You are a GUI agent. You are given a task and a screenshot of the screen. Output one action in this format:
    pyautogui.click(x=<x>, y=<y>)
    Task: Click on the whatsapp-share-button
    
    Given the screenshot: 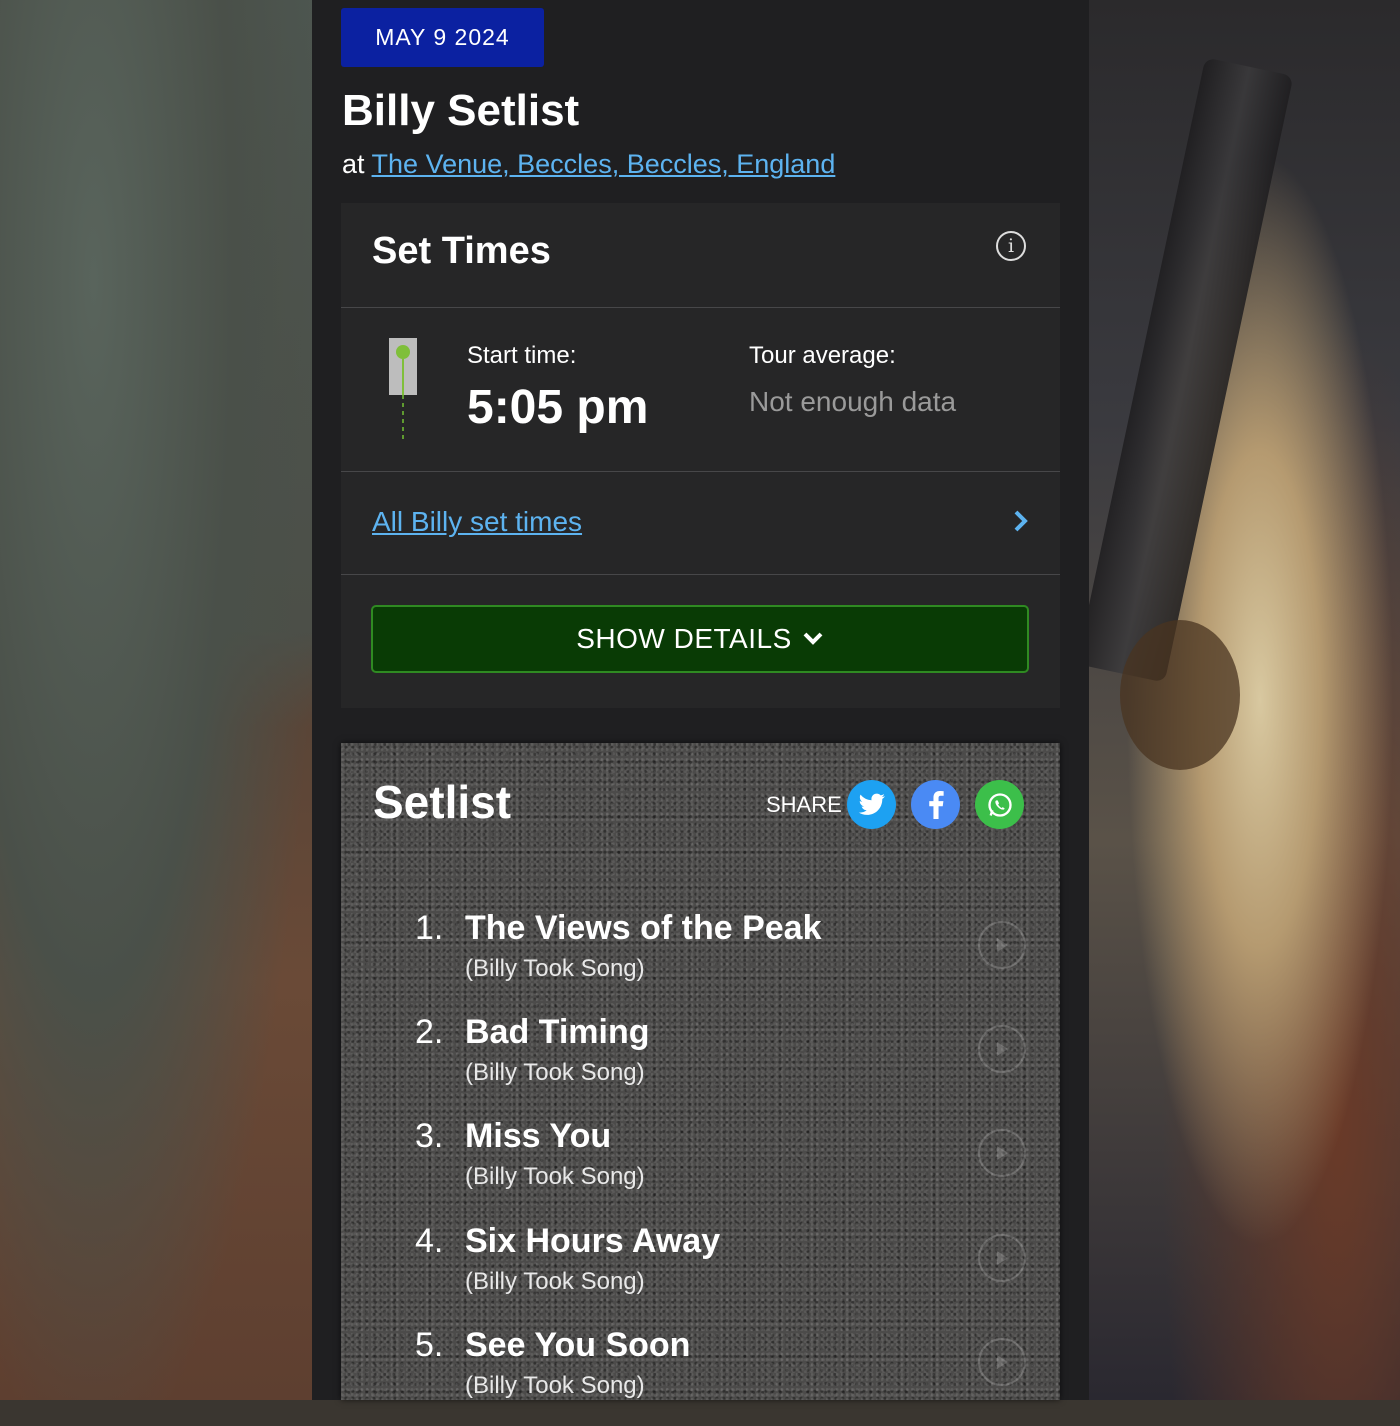 What is the action you would take?
    pyautogui.click(x=999, y=804)
    